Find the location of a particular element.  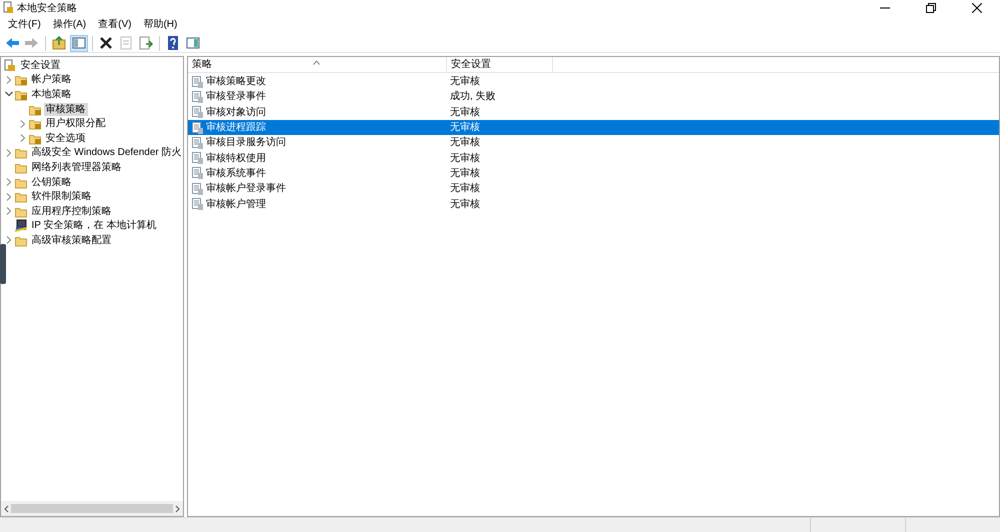

policy-row: 审核对象访问 无审核 is located at coordinates (593, 112).